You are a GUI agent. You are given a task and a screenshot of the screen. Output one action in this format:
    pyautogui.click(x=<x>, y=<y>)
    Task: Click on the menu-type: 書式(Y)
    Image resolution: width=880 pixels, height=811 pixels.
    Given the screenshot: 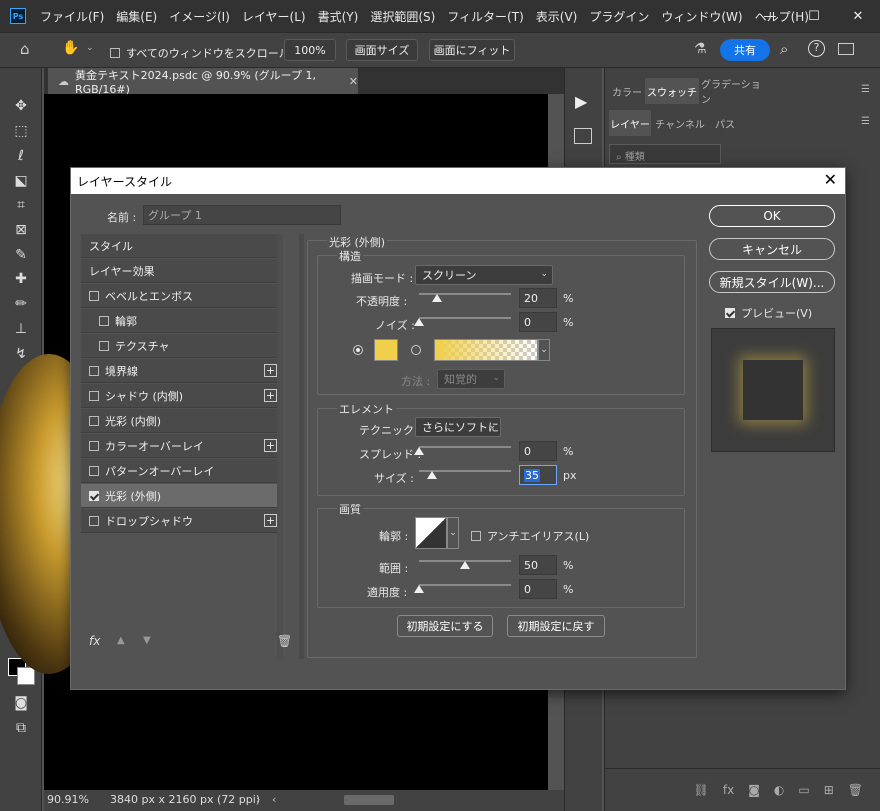 What is the action you would take?
    pyautogui.click(x=338, y=16)
    